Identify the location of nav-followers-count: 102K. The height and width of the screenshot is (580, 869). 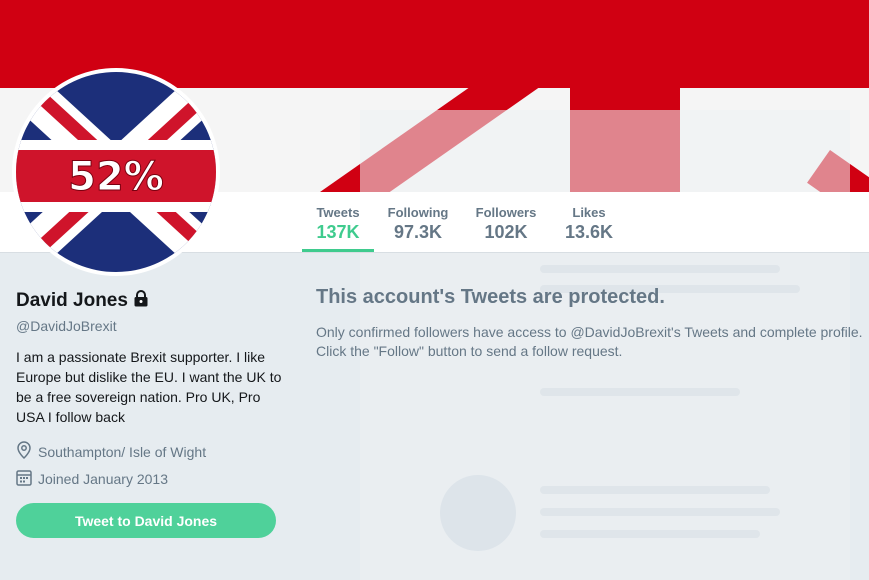
(506, 232).